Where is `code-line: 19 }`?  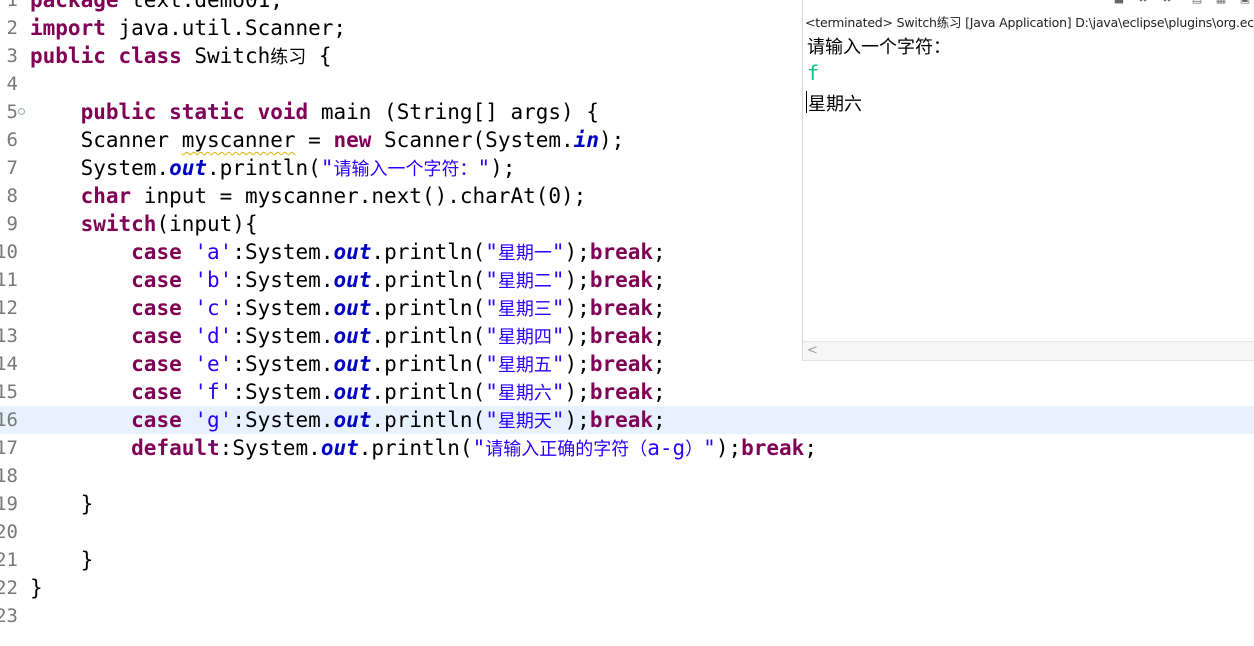 code-line: 19 } is located at coordinates (627, 504).